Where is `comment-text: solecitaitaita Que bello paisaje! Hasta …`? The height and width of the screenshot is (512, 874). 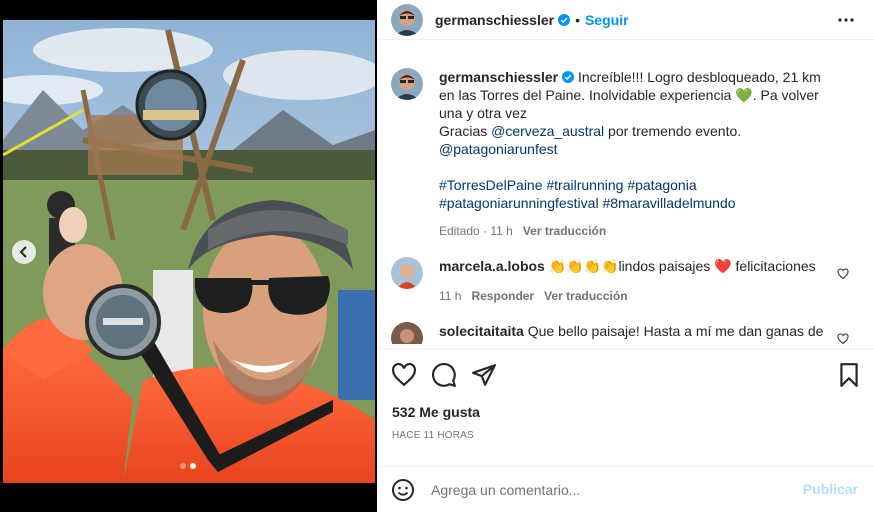
comment-text: solecitaitaita Que bello paisaje! Hasta … is located at coordinates (631, 333).